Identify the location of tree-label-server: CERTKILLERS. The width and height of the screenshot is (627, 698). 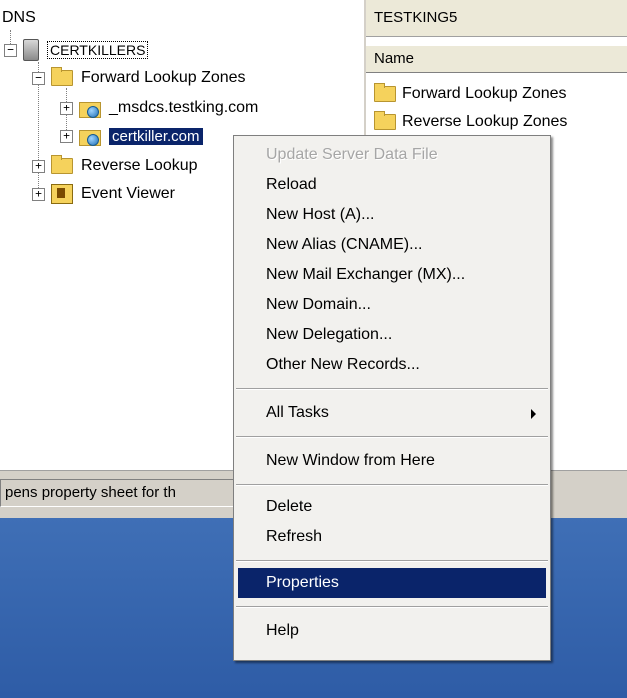
(98, 50).